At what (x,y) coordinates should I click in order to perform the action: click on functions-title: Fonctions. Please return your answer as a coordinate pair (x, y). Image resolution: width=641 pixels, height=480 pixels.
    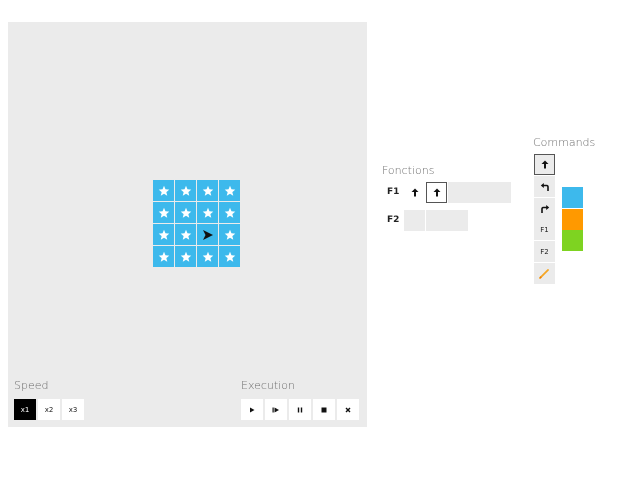
    Looking at the image, I should click on (408, 170).